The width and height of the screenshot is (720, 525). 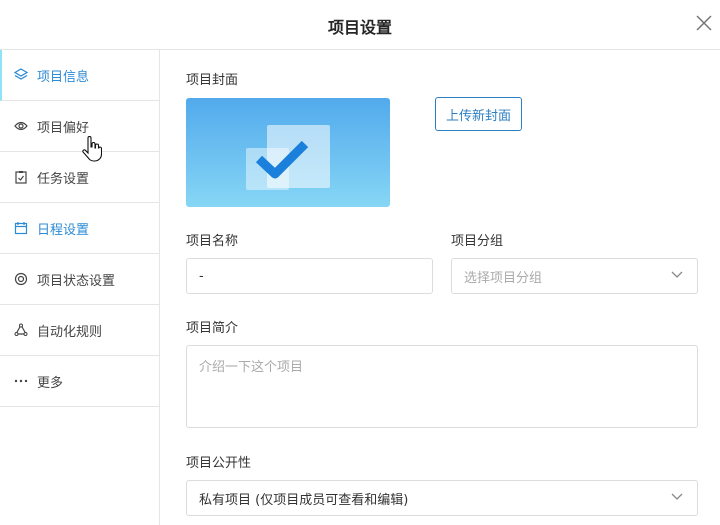 I want to click on sidebar-item-label: 自动化规则, so click(x=70, y=332).